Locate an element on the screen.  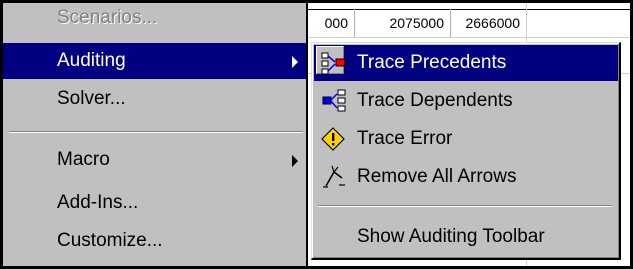
submenu-item-trace-precedents: Trace Precedents is located at coordinates (466, 63).